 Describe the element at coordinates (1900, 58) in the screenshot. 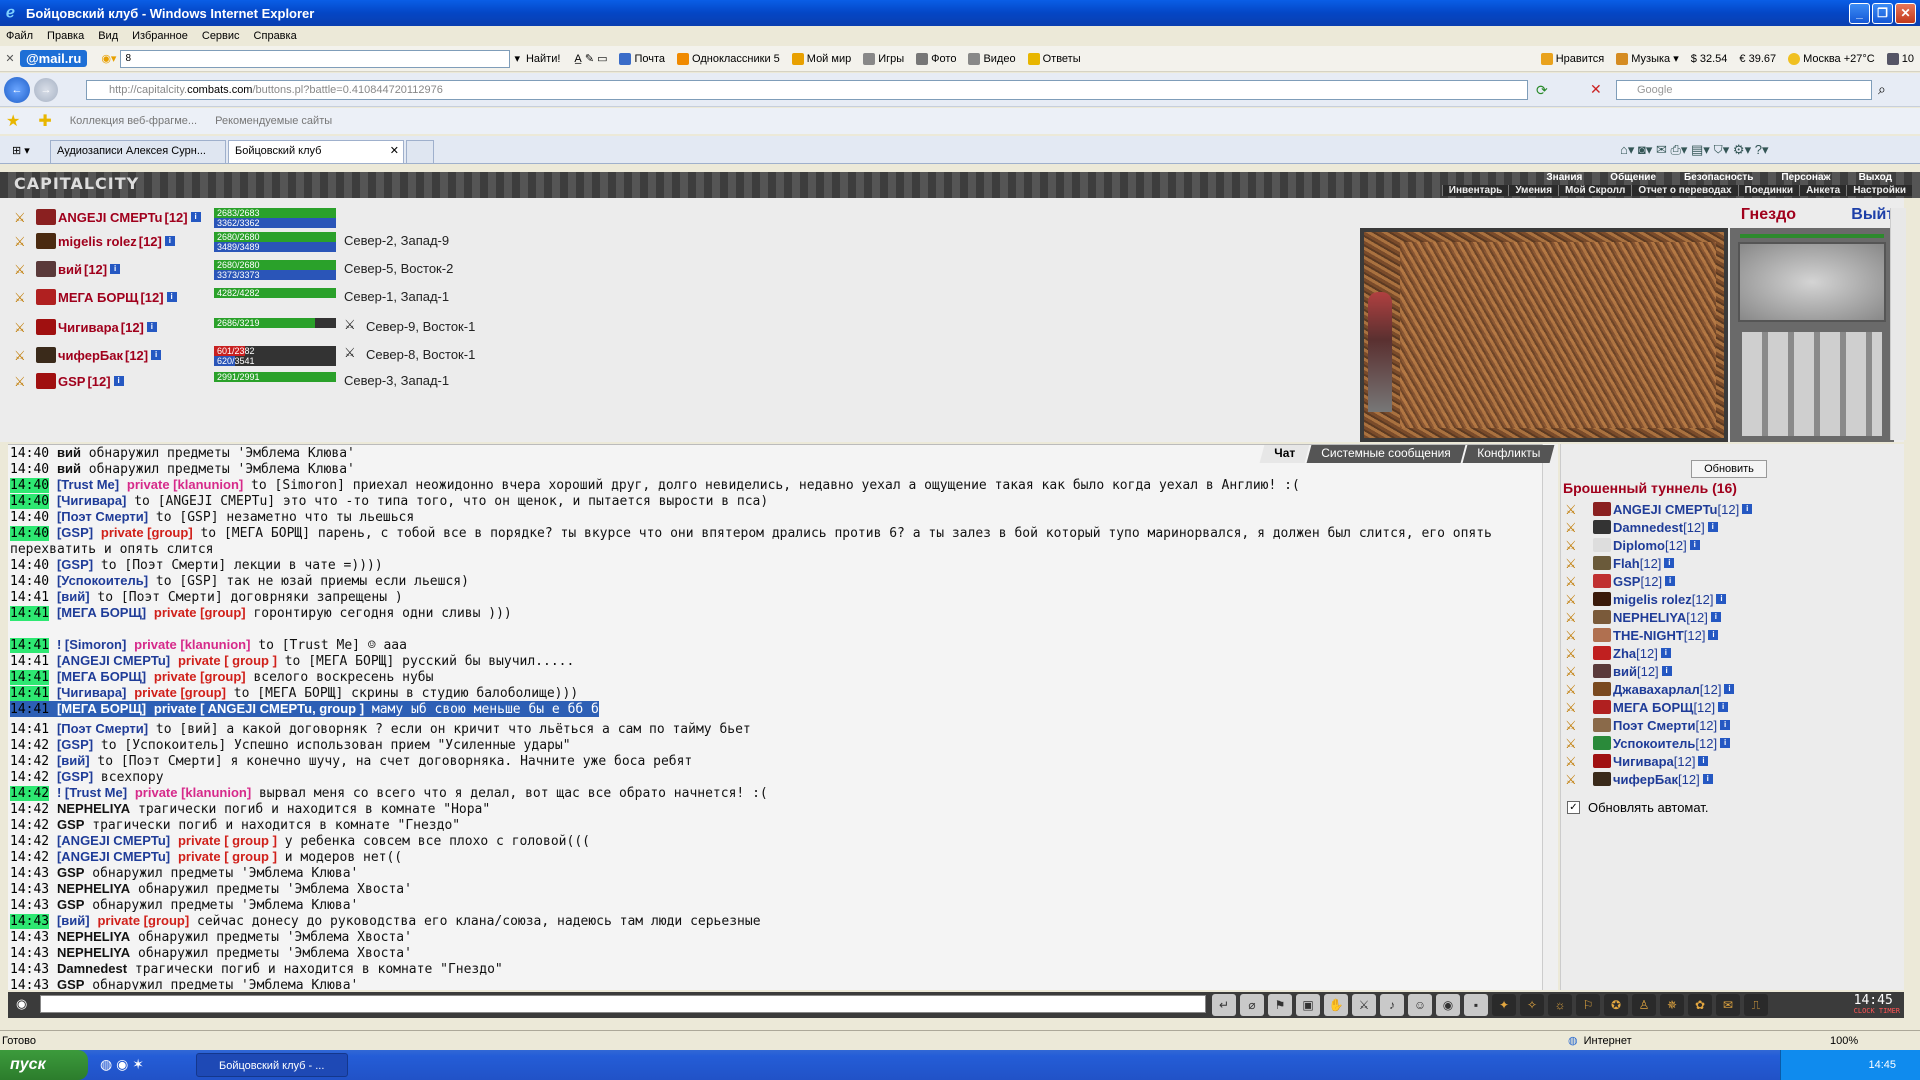

I see `counter: 10` at that location.